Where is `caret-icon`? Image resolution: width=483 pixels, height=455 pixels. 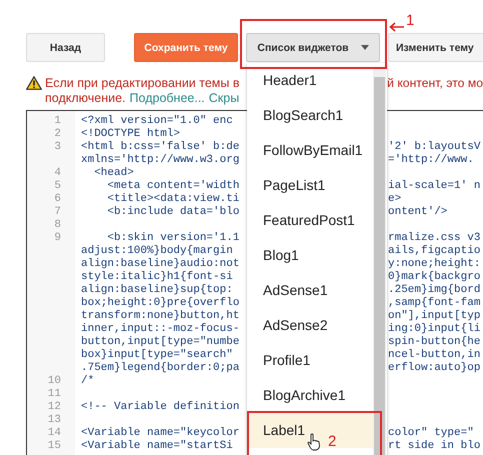
caret-icon is located at coordinates (364, 47).